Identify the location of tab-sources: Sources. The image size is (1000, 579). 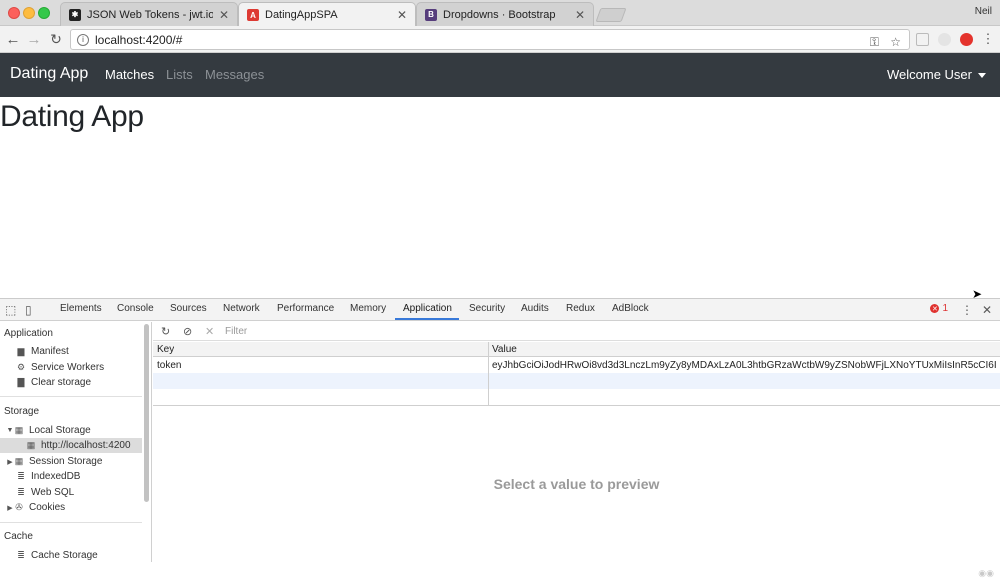
(188, 308).